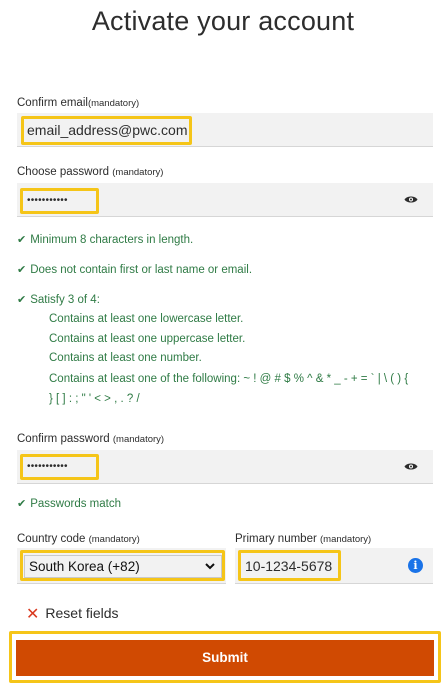 The image size is (446, 684). What do you see at coordinates (210, 566) in the screenshot?
I see `chevron-down-icon` at bounding box center [210, 566].